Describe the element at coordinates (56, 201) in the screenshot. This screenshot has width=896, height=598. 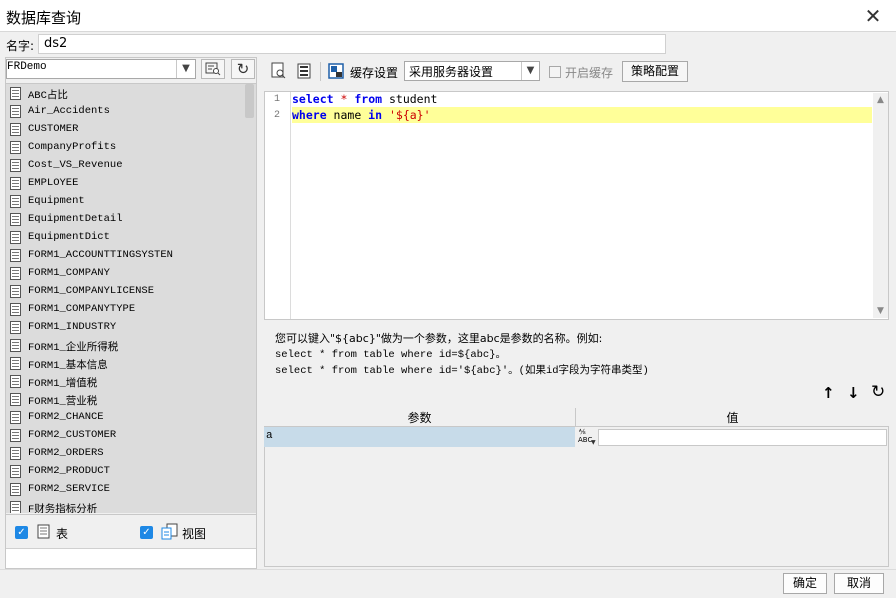
I see `table-list-item-label: Equipment` at that location.